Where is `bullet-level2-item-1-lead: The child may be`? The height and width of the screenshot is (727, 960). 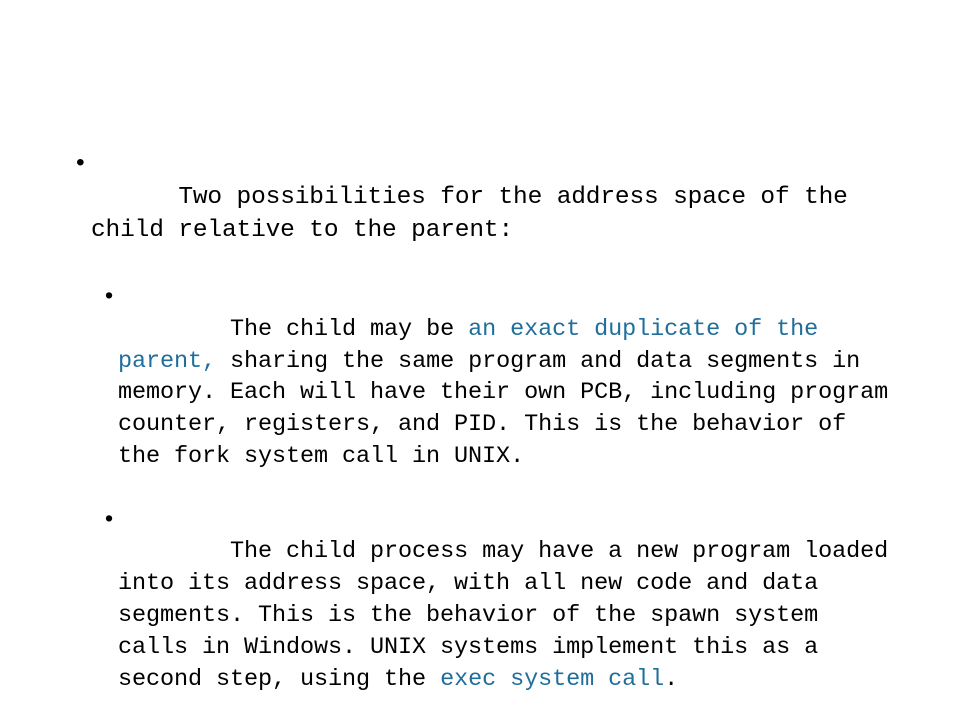 bullet-level2-item-1-lead: The child may be is located at coordinates (349, 329).